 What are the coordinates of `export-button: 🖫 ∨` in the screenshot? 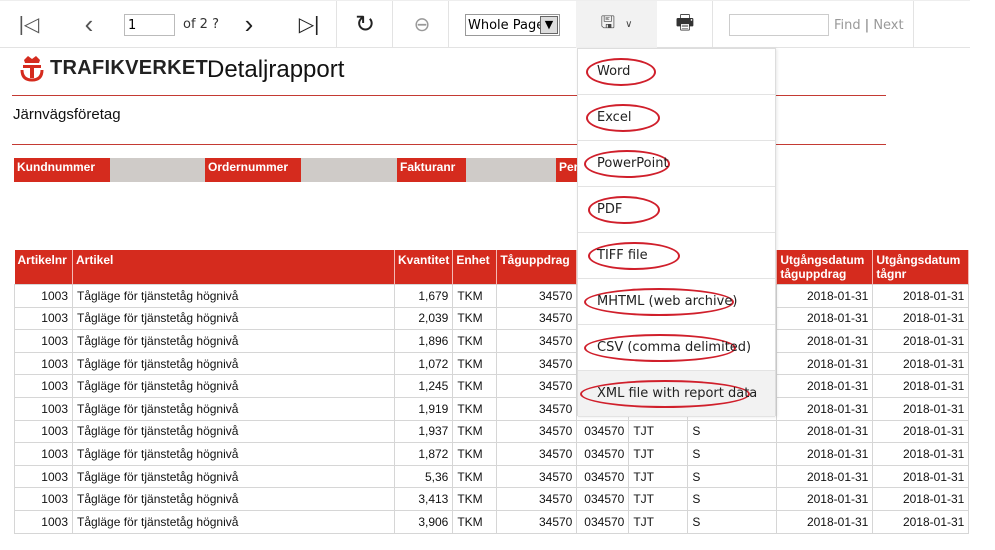 It's located at (616, 24).